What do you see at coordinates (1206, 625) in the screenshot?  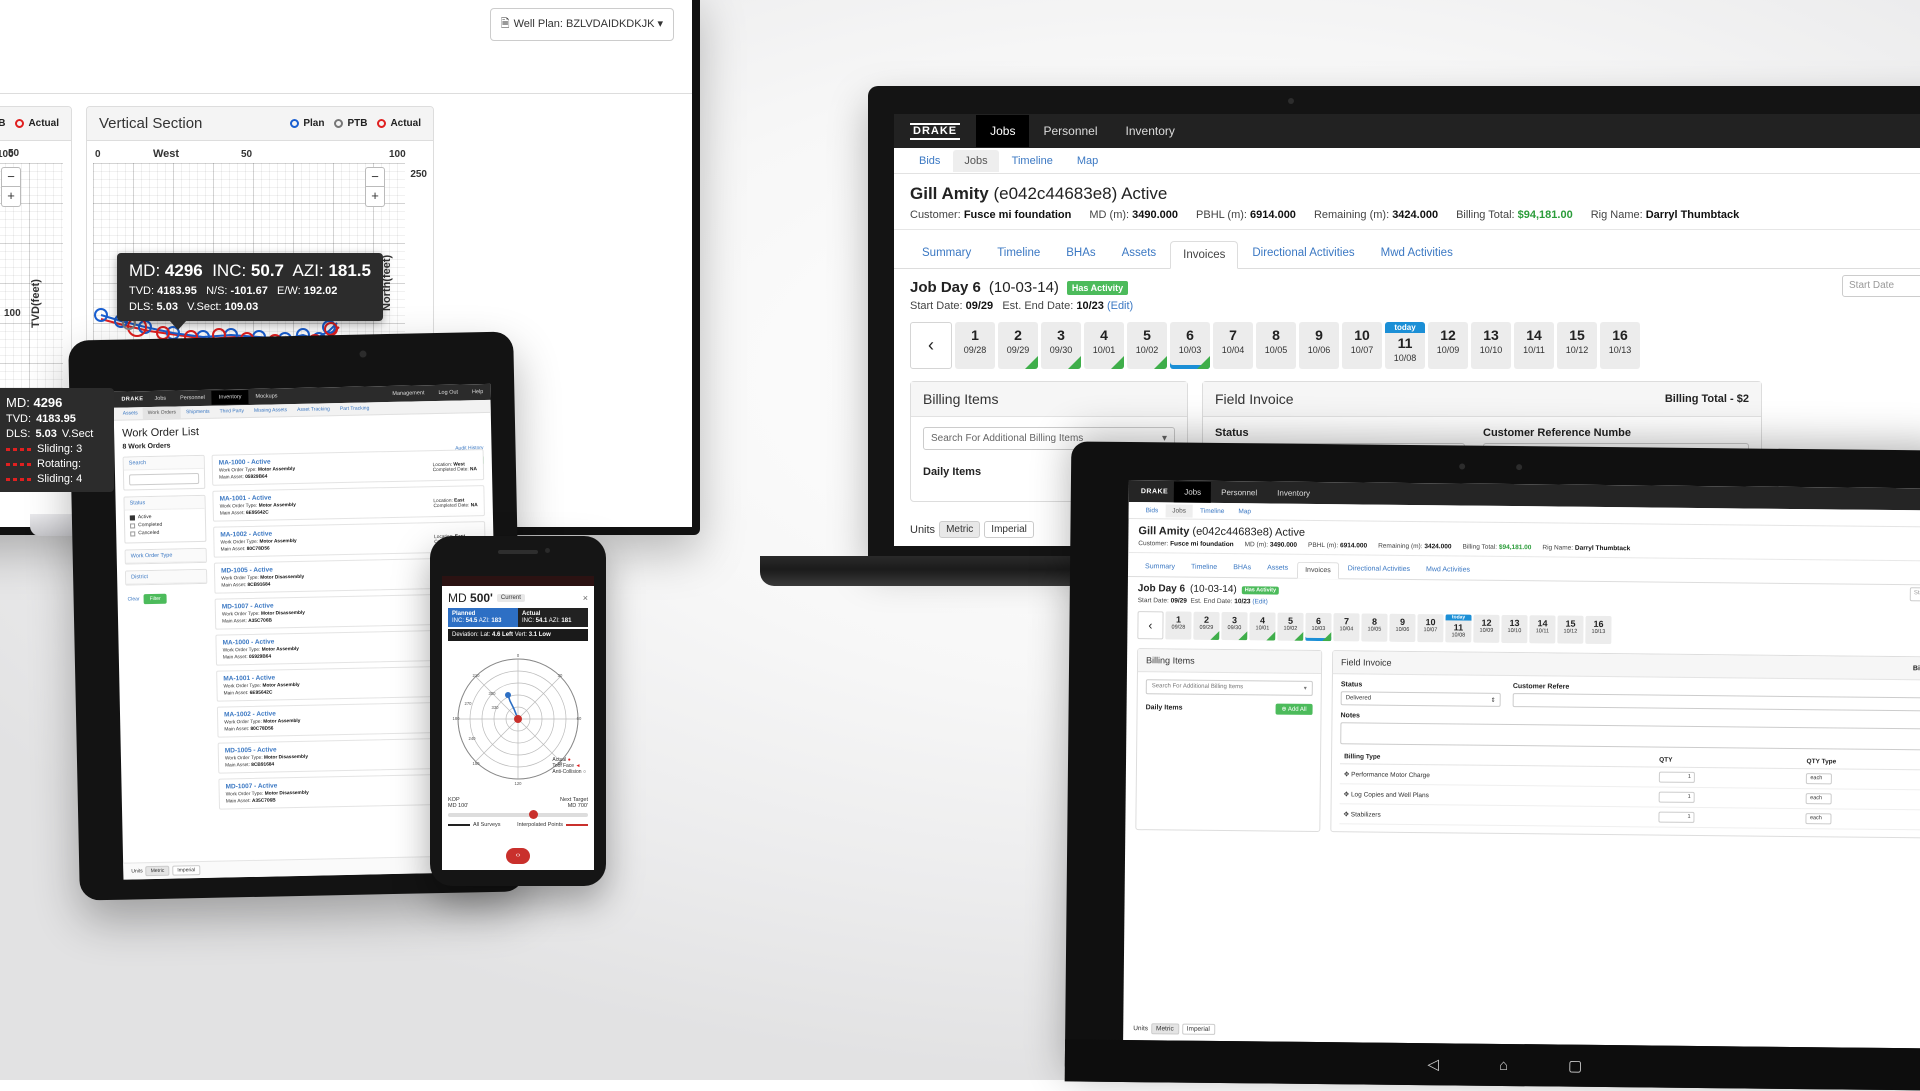 I see `t2-day-cell-2: 2 09/29` at bounding box center [1206, 625].